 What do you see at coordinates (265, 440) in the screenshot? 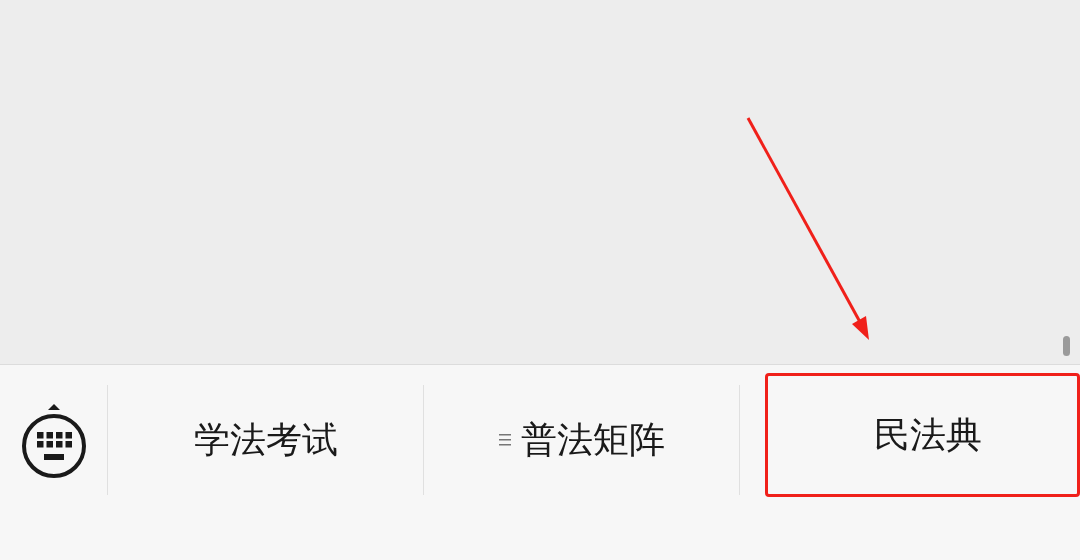
I see `menu-item: 学法考试` at bounding box center [265, 440].